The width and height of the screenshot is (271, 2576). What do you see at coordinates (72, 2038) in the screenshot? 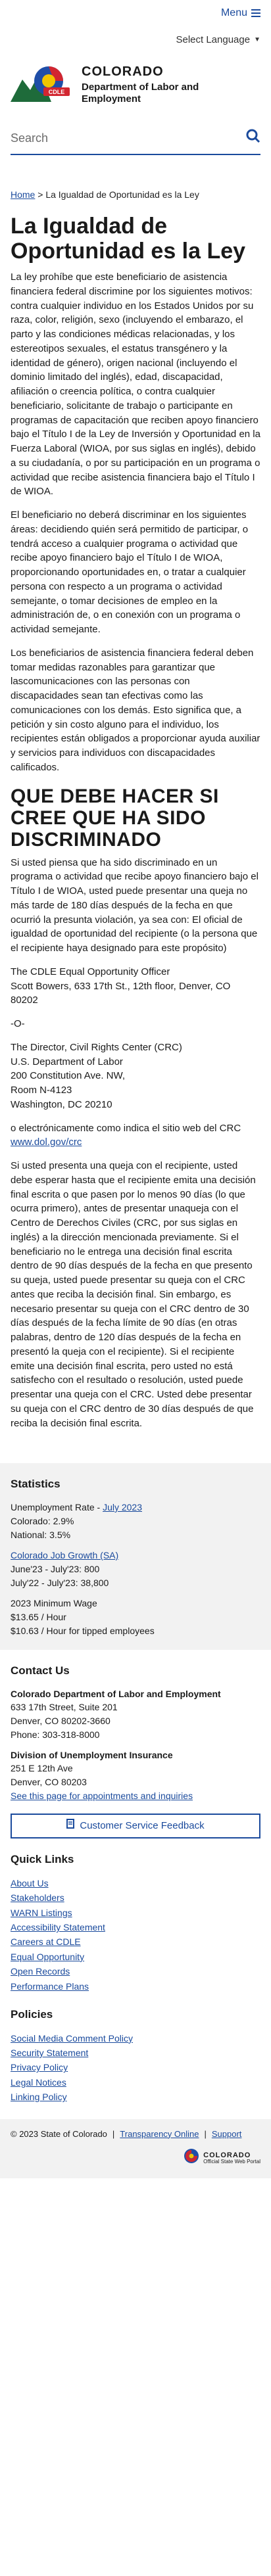
I see `policy-link-social-media: Social Media Comment Policy` at bounding box center [72, 2038].